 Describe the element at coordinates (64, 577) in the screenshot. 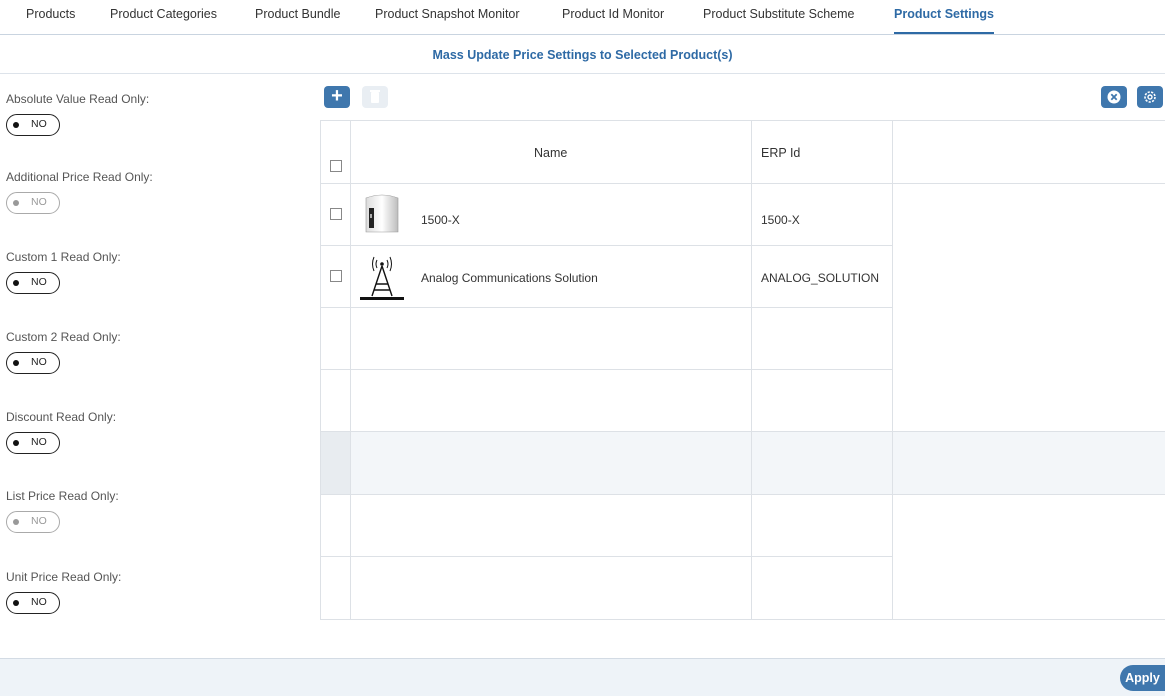

I see `setting-label: Unit Price Read Only:` at that location.